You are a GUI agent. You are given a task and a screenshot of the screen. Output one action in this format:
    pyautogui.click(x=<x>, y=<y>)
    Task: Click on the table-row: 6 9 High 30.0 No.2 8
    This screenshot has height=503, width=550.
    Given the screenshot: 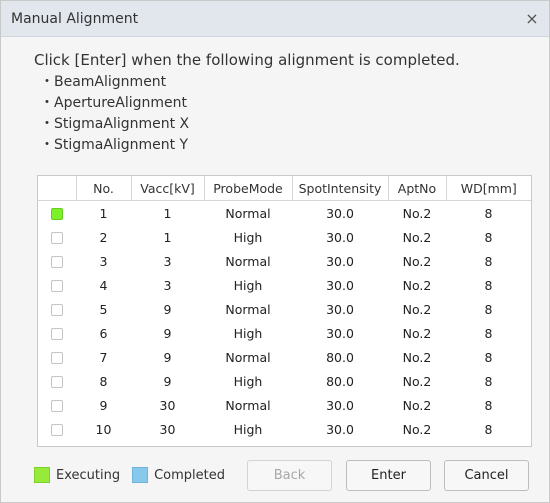 What is the action you would take?
    pyautogui.click(x=284, y=333)
    